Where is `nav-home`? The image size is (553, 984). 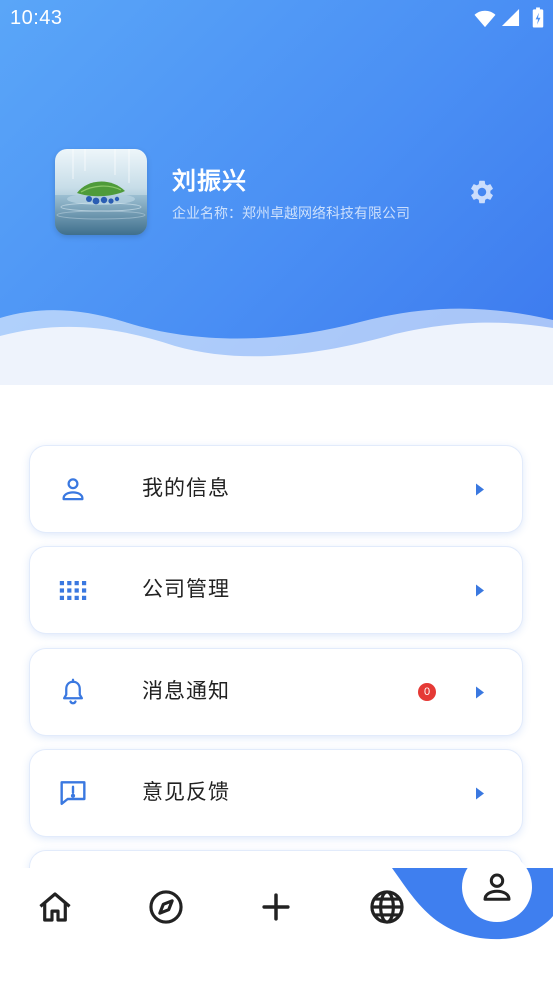
nav-home is located at coordinates (55, 907).